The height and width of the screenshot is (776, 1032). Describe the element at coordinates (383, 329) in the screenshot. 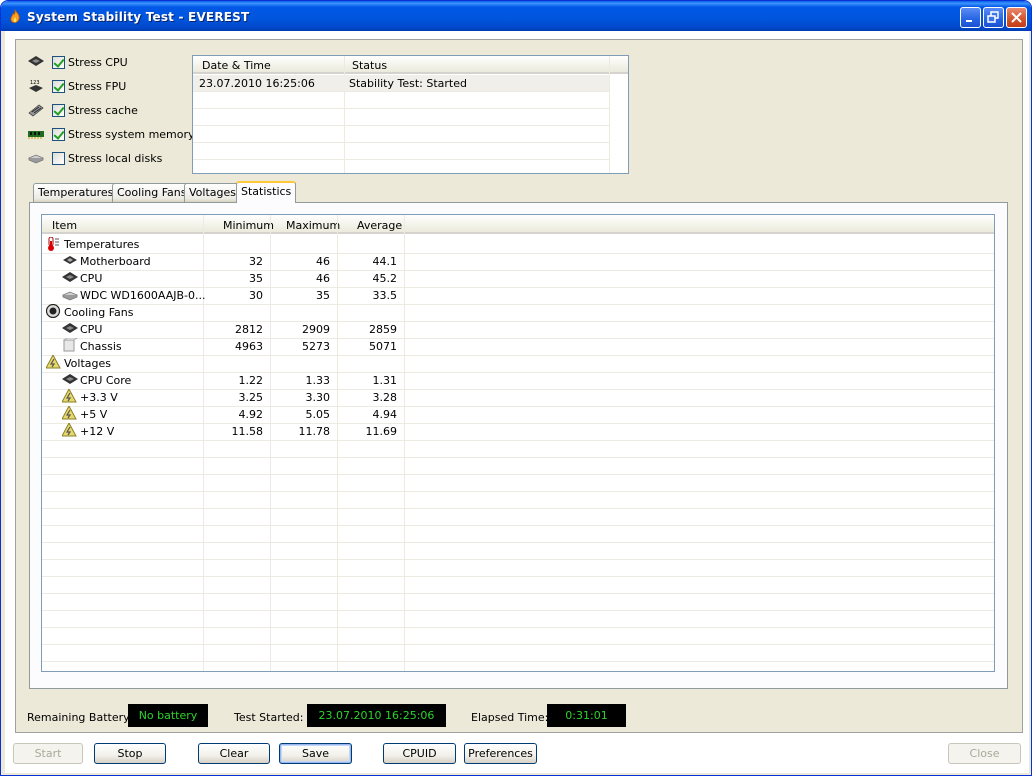

I see `row-avg: 2859` at that location.